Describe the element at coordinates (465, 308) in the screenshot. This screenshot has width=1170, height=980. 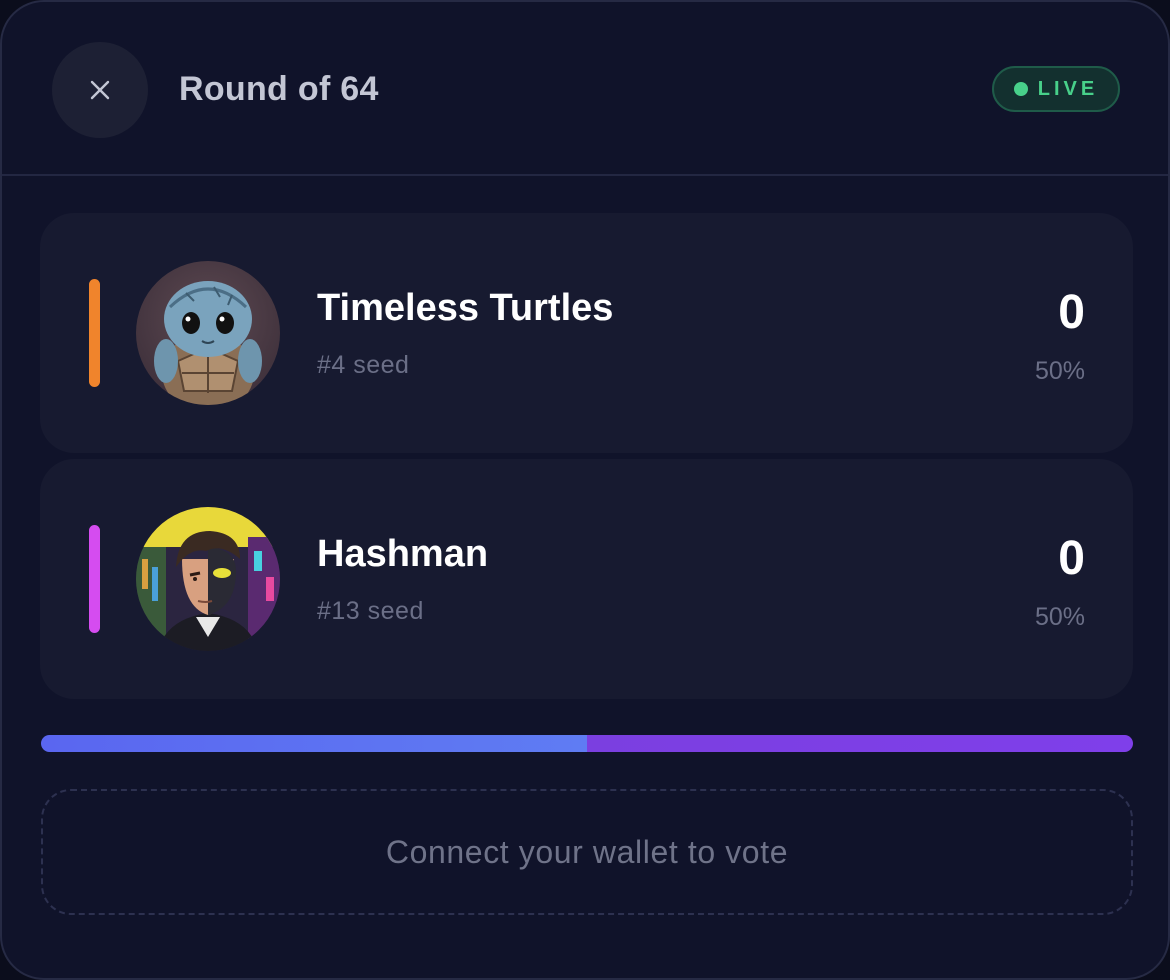
I see `contender-name: Timeless Turtles` at that location.